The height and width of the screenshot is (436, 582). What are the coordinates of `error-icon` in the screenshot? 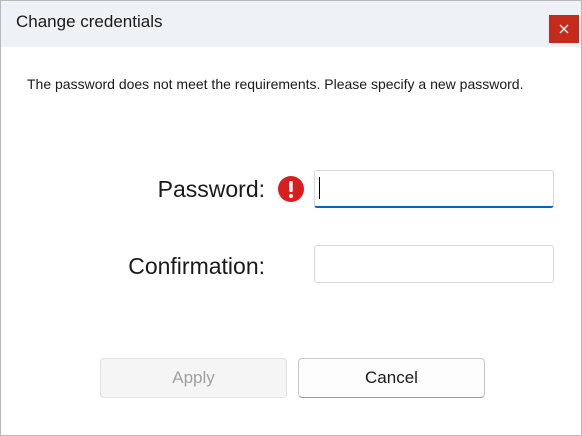 It's located at (291, 189).